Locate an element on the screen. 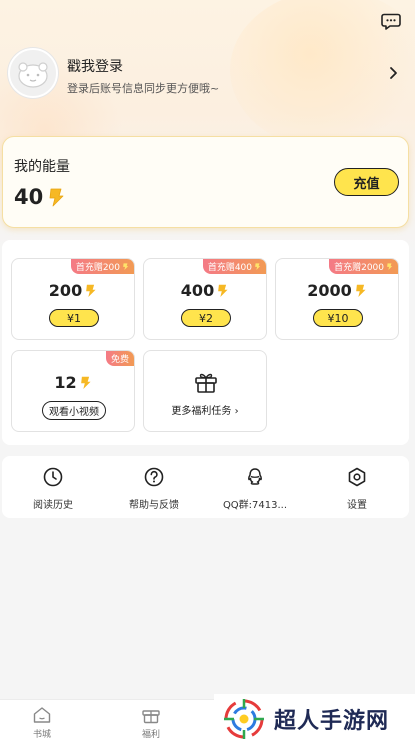 This screenshot has height=743, width=415. energy-value: 40 is located at coordinates (29, 197).